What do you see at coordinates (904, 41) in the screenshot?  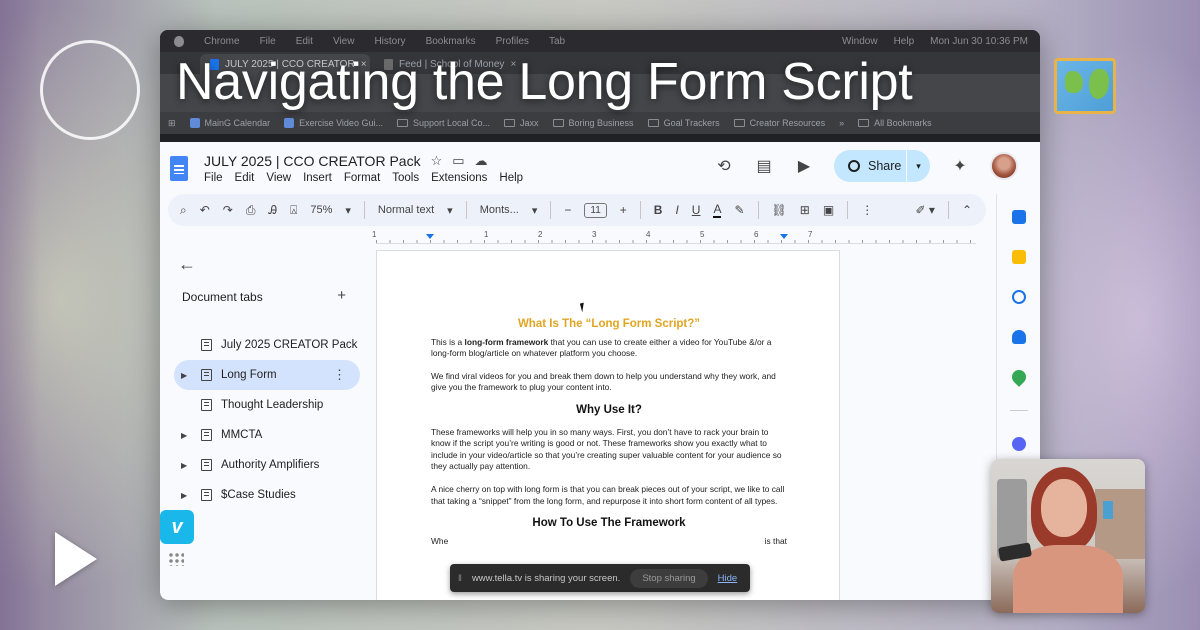 I see `menubar-item-help: Help` at bounding box center [904, 41].